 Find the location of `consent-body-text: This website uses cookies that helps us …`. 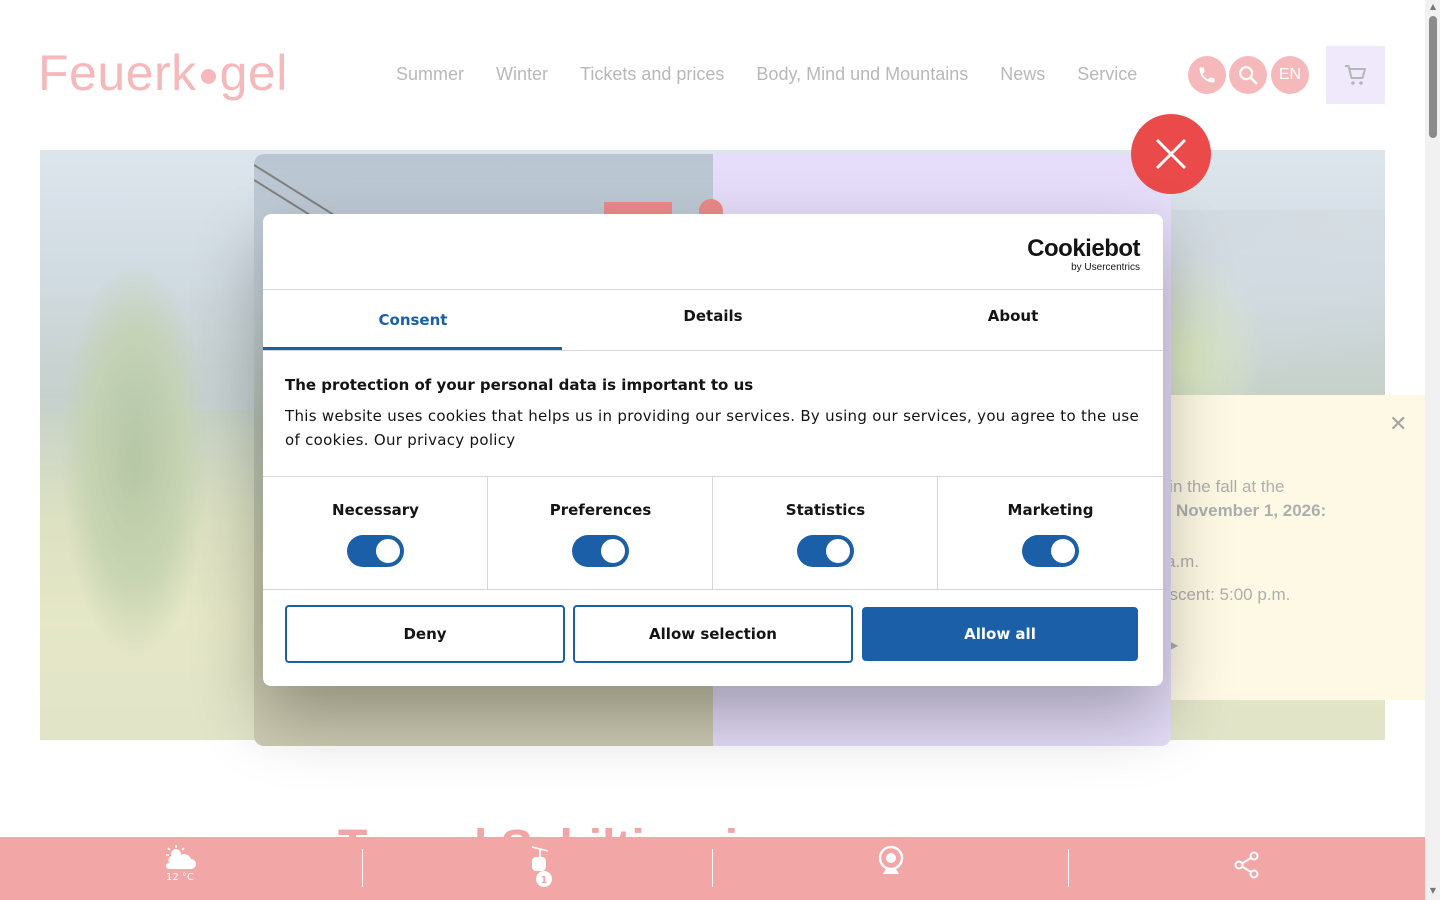

consent-body-text: This website uses cookies that helps us … is located at coordinates (712, 428).